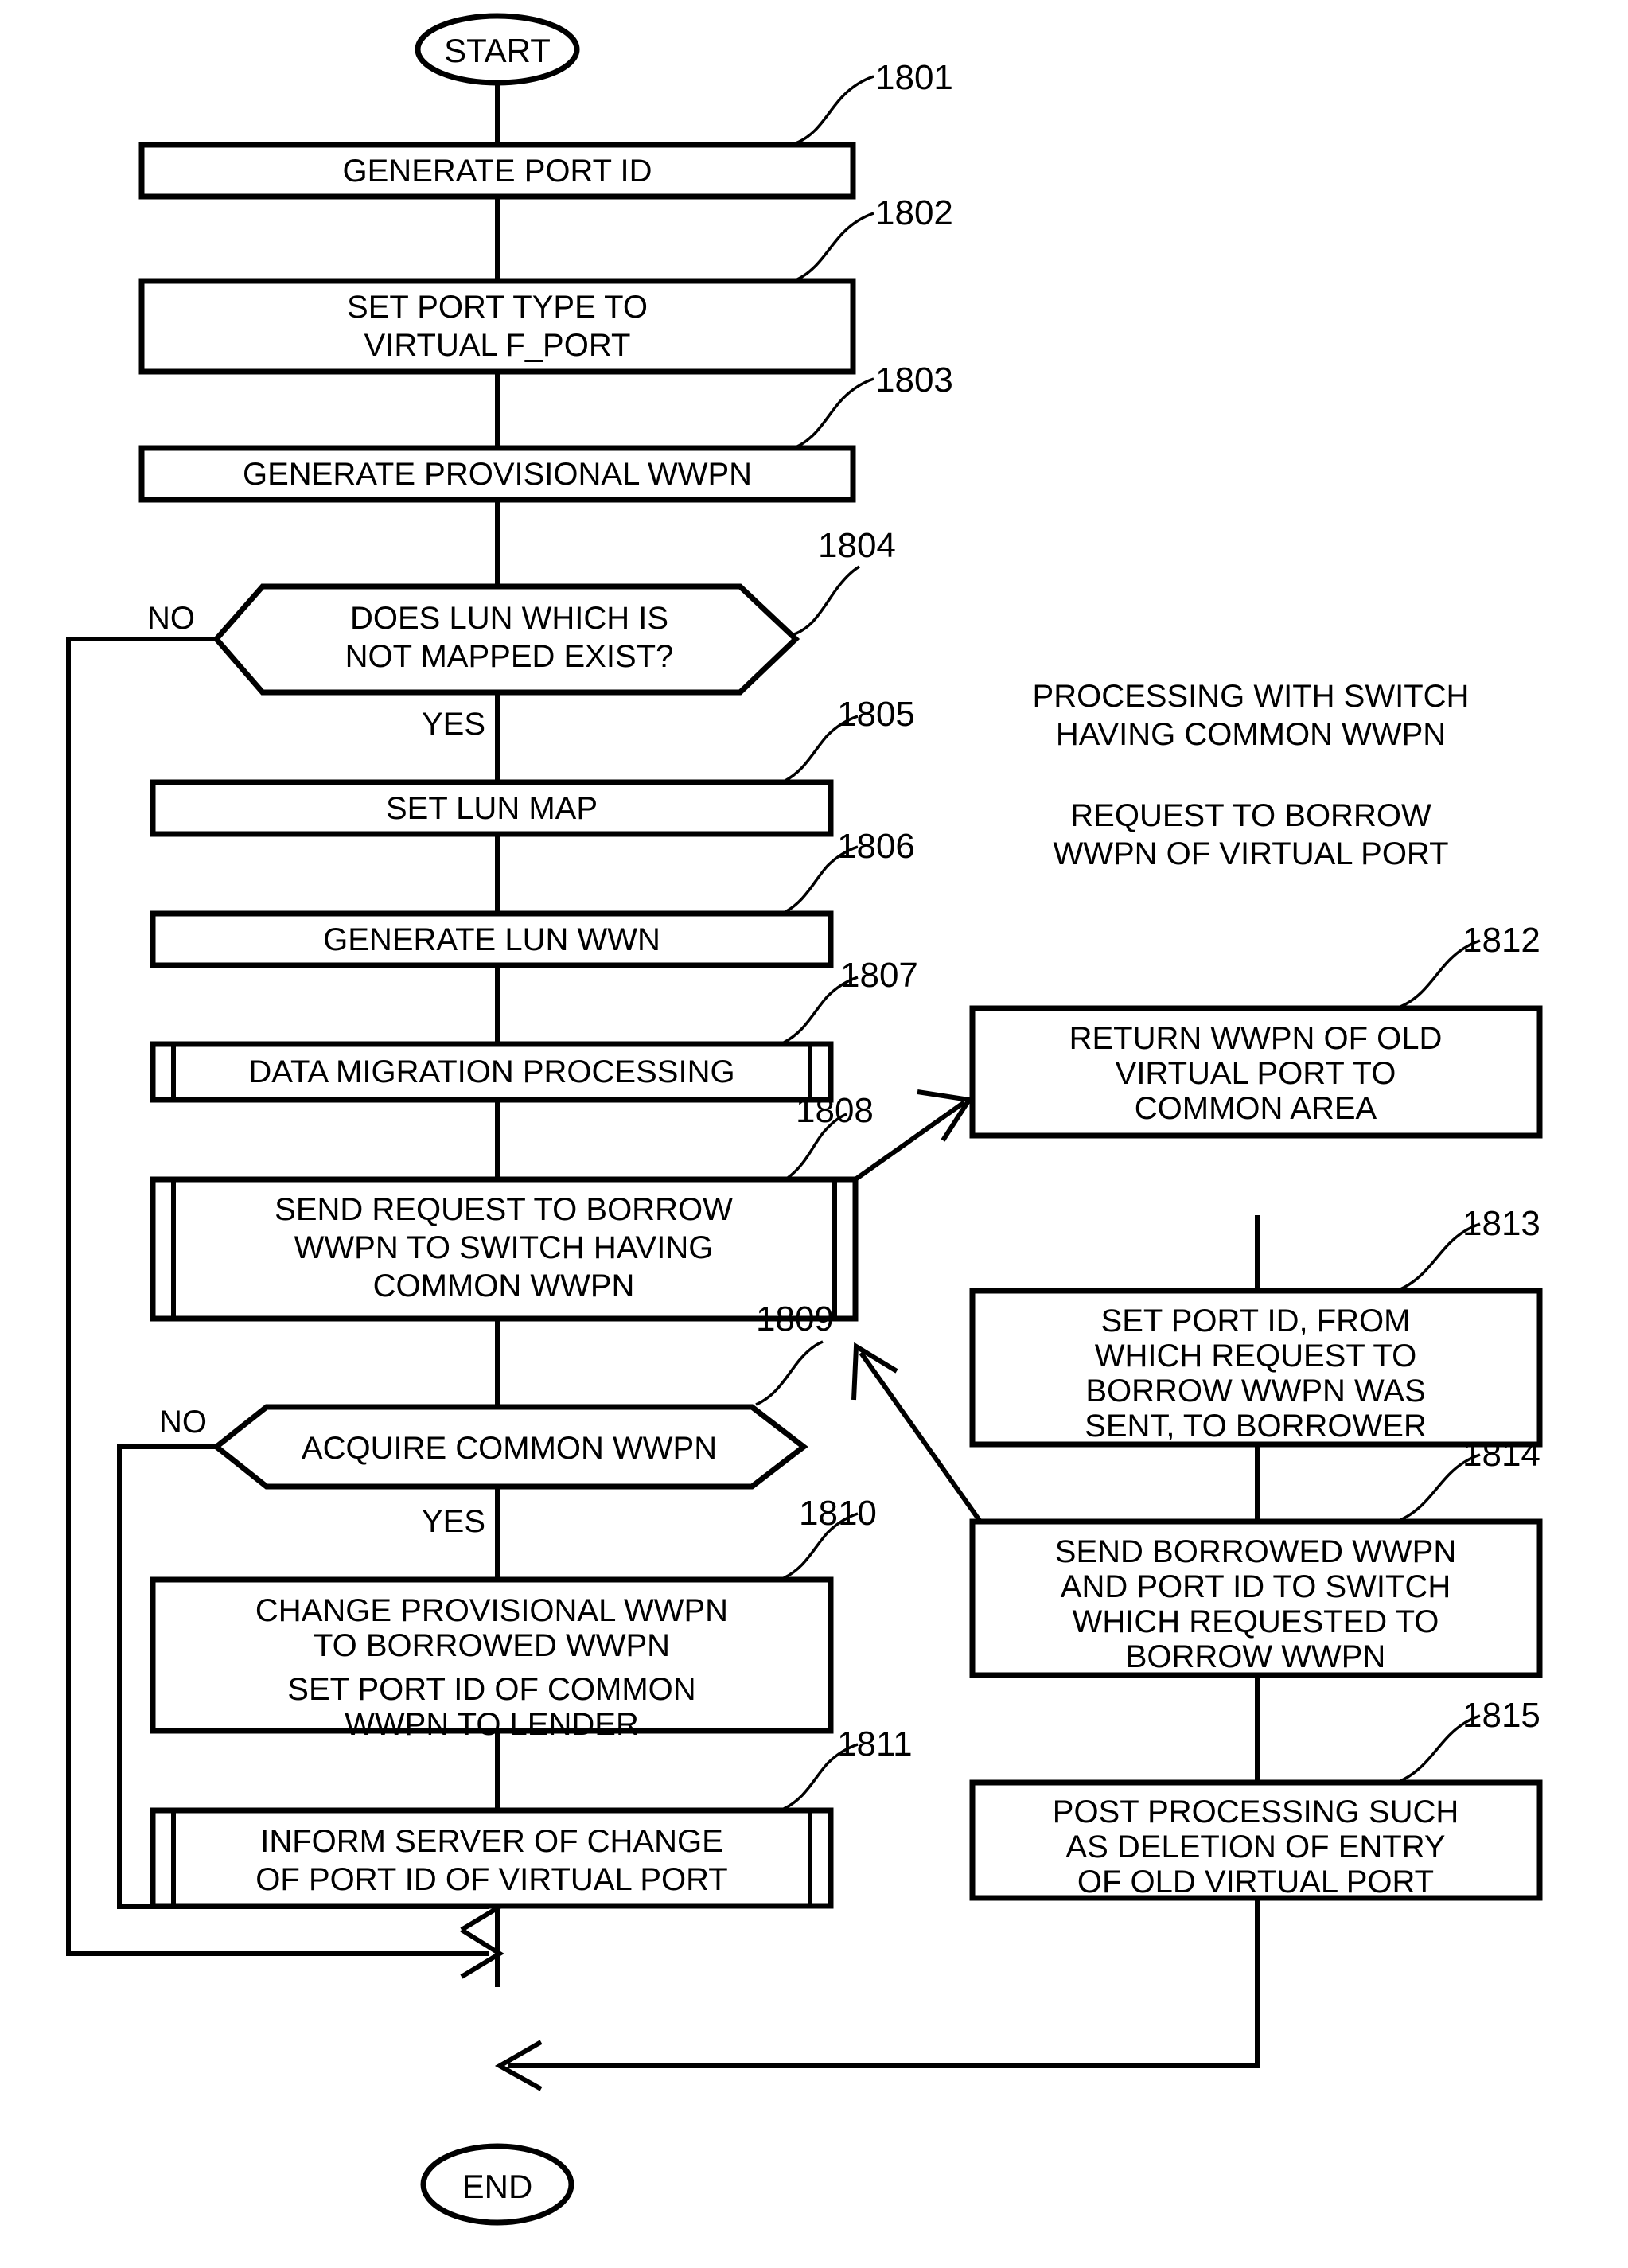 This screenshot has height=2268, width=1628. Describe the element at coordinates (1255, 1391) in the screenshot. I see `box-1813-line-2: BORROW WWPN WAS` at that location.